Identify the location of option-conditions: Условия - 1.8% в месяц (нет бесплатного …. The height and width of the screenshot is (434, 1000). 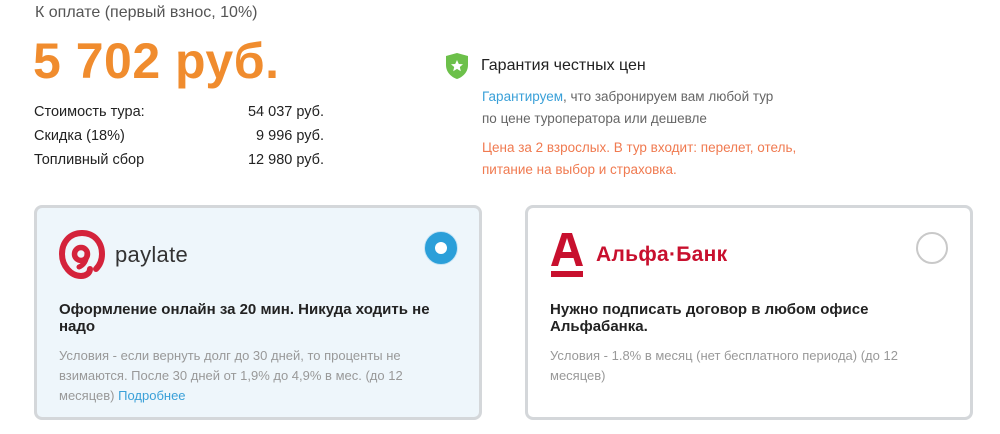
(724, 365).